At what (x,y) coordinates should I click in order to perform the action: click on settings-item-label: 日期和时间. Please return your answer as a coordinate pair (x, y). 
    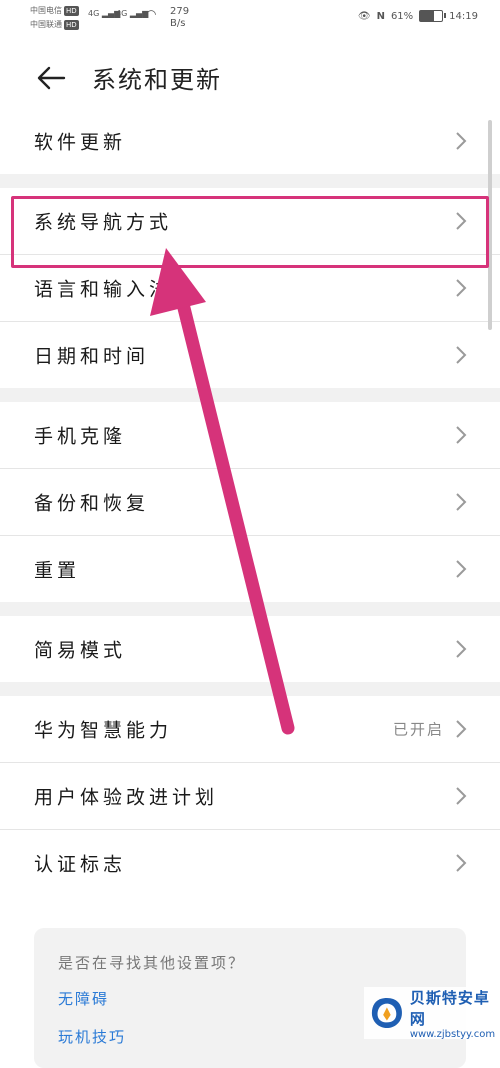
    Looking at the image, I should click on (92, 356).